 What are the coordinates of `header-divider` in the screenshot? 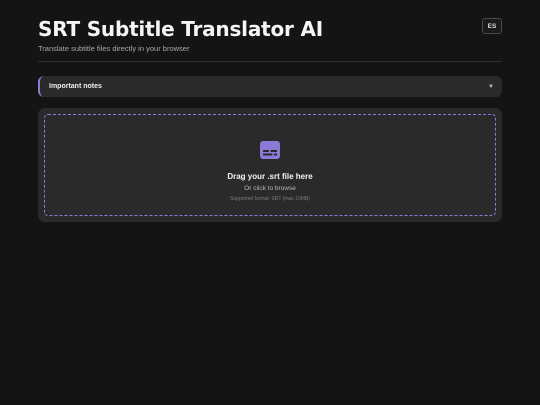 It's located at (270, 61).